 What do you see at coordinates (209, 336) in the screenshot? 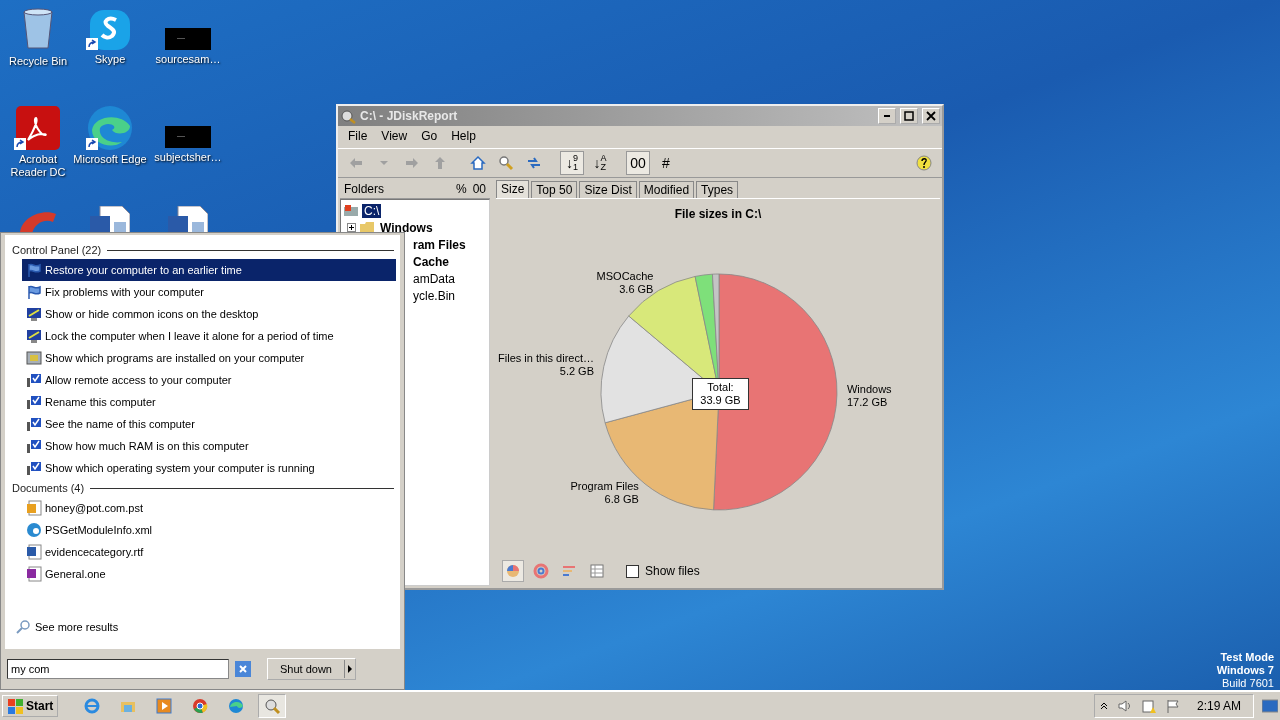
I see `result-item: Lock the computer when I leave it alone for a period of time` at bounding box center [209, 336].